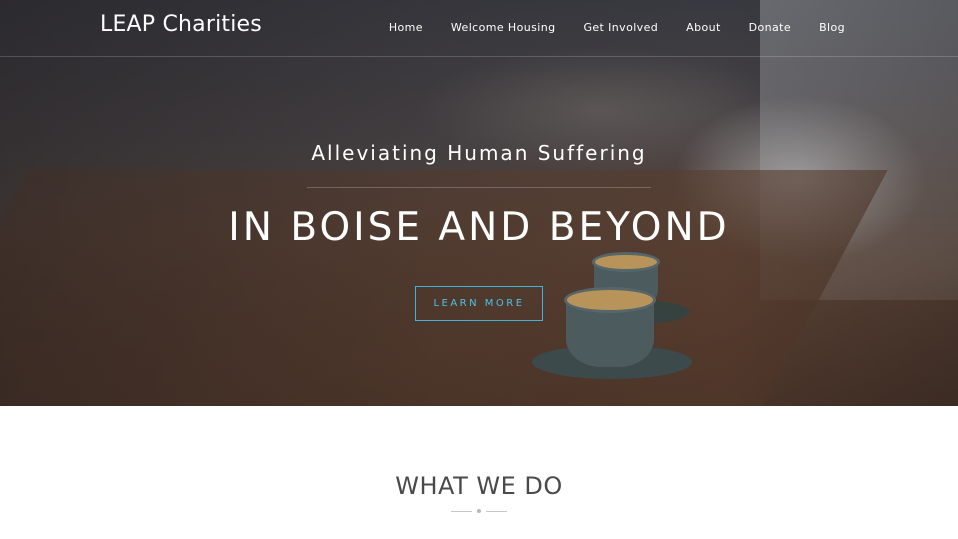 The image size is (958, 539). Describe the element at coordinates (503, 27) in the screenshot. I see `nav-item-welcome-housing: Welcome Housing` at that location.